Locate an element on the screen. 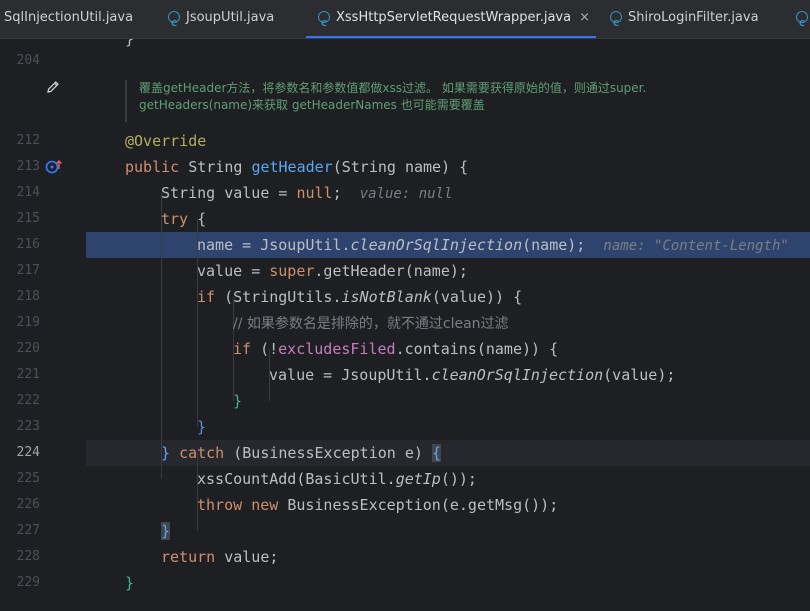  matched-brace: } is located at coordinates (166, 531).